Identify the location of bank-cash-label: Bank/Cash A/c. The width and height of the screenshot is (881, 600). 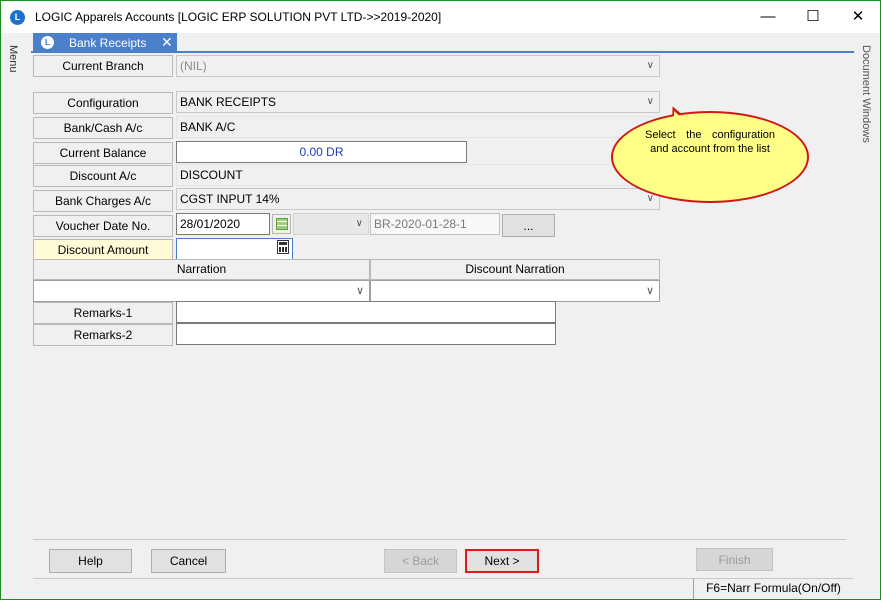
(103, 128).